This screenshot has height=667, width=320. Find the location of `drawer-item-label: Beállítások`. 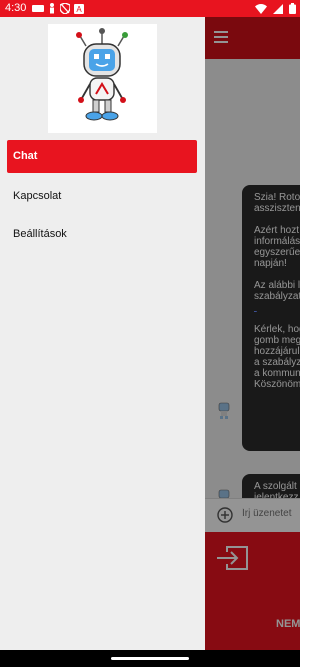

drawer-item-label: Beállítások is located at coordinates (40, 234).